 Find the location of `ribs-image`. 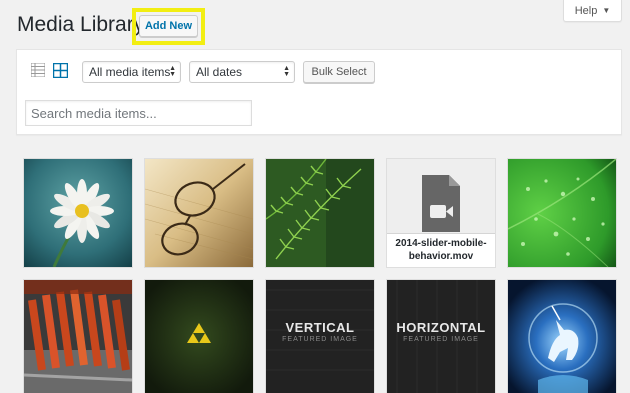

ribs-image is located at coordinates (78, 336).